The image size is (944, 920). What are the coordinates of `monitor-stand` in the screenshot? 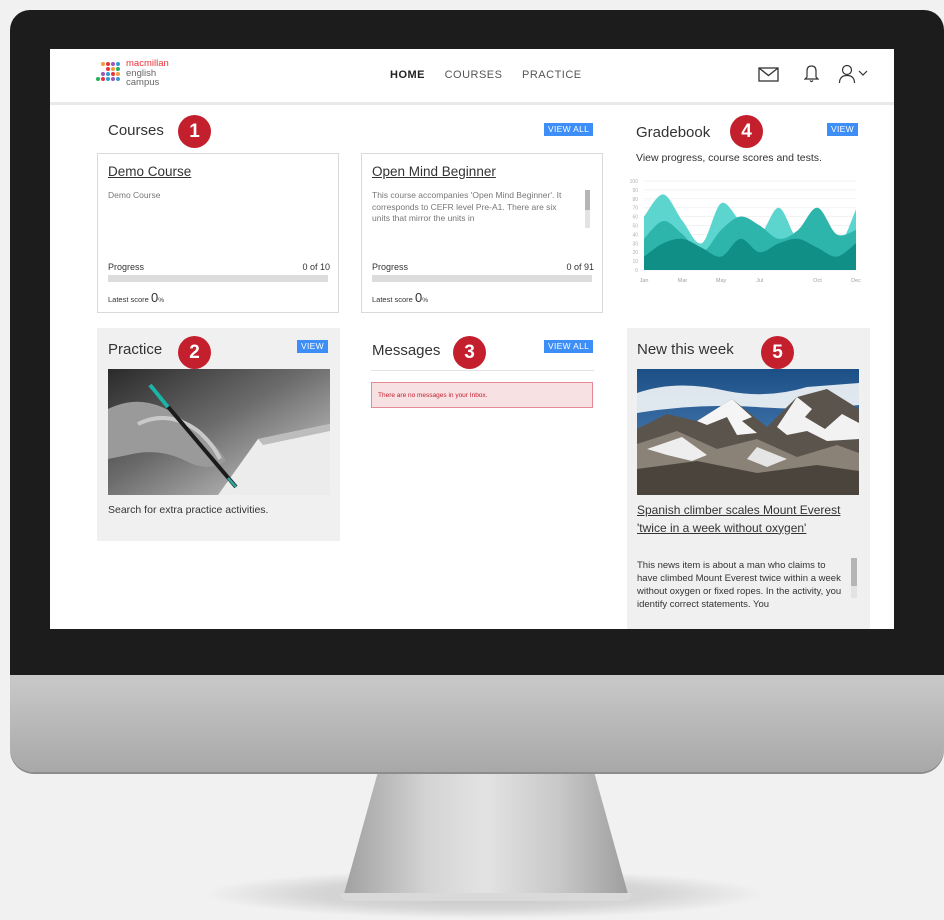 It's located at (486, 835).